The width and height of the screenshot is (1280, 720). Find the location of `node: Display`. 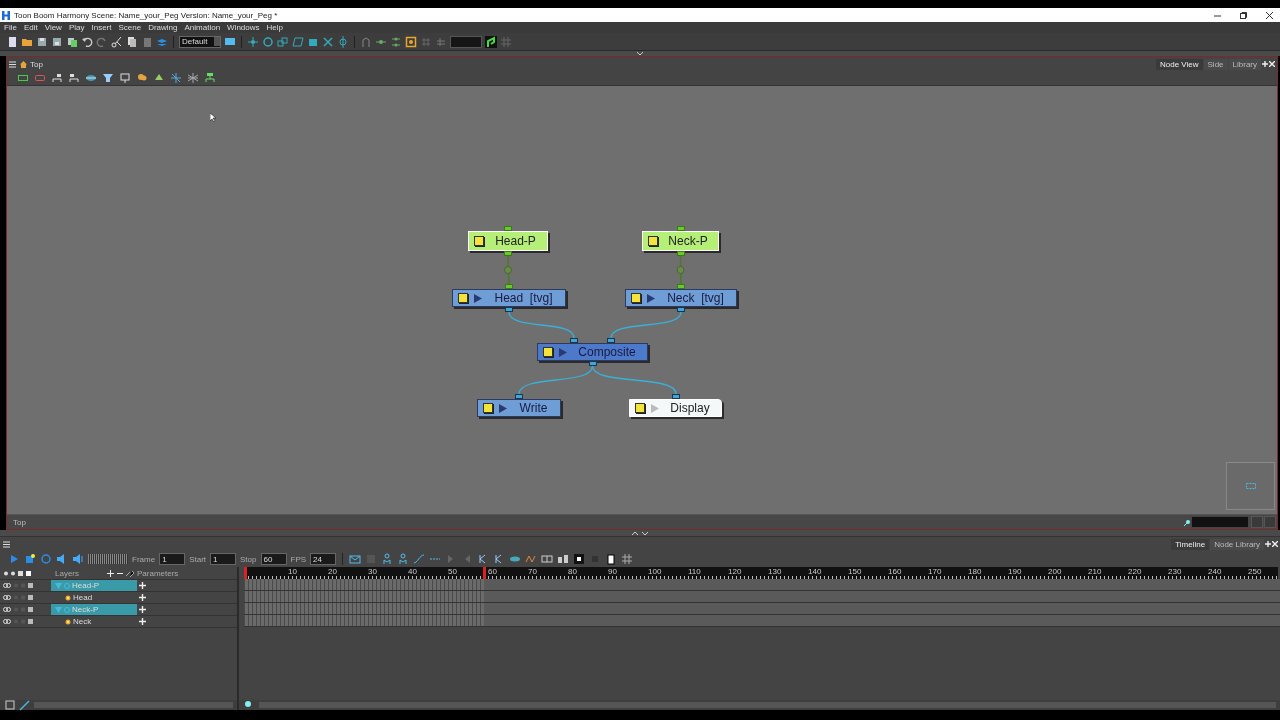

node: Display is located at coordinates (675, 408).